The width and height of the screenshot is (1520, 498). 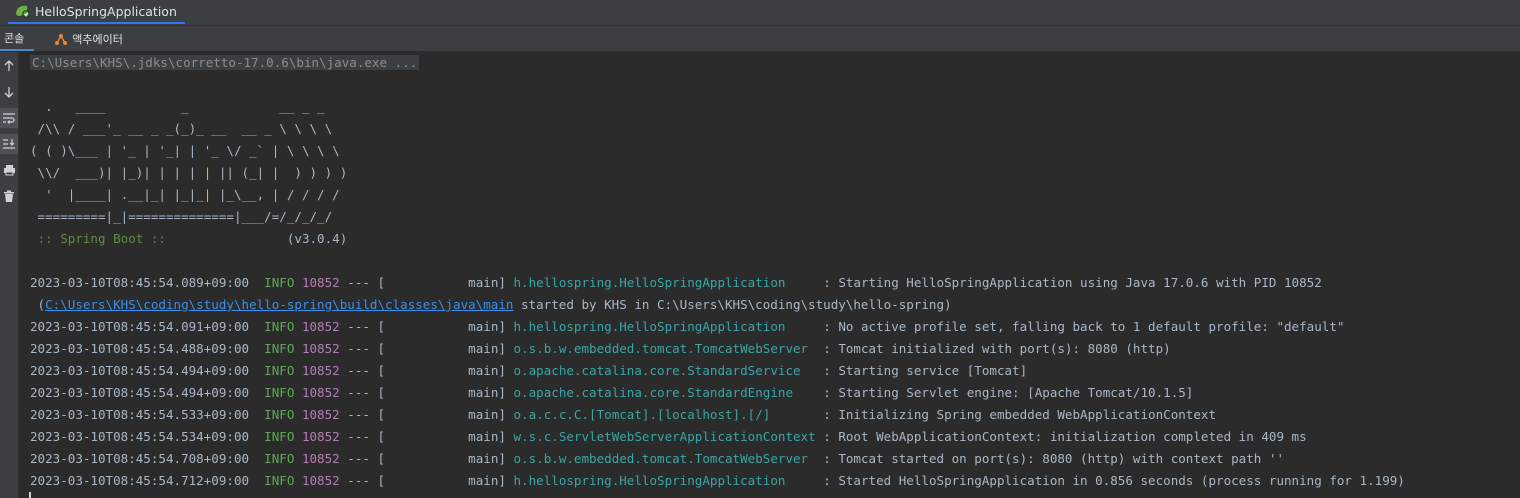 I want to click on down-button, so click(x=9, y=92).